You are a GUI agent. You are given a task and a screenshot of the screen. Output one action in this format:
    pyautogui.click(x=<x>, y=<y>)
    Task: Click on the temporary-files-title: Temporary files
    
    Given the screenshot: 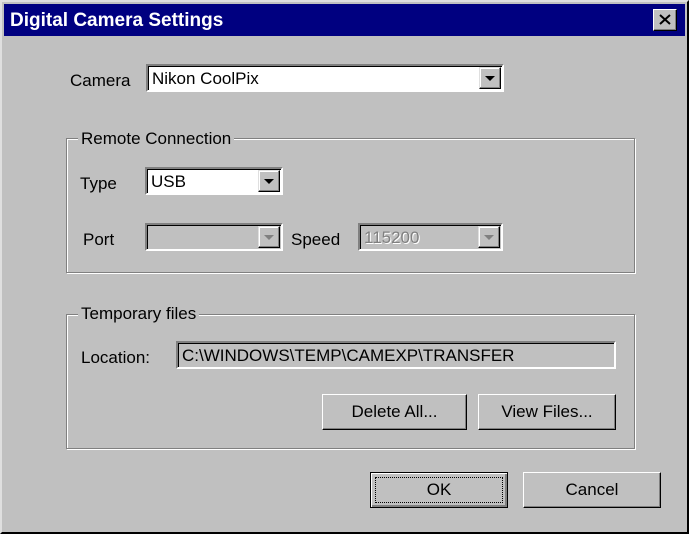 What is the action you would take?
    pyautogui.click(x=139, y=314)
    